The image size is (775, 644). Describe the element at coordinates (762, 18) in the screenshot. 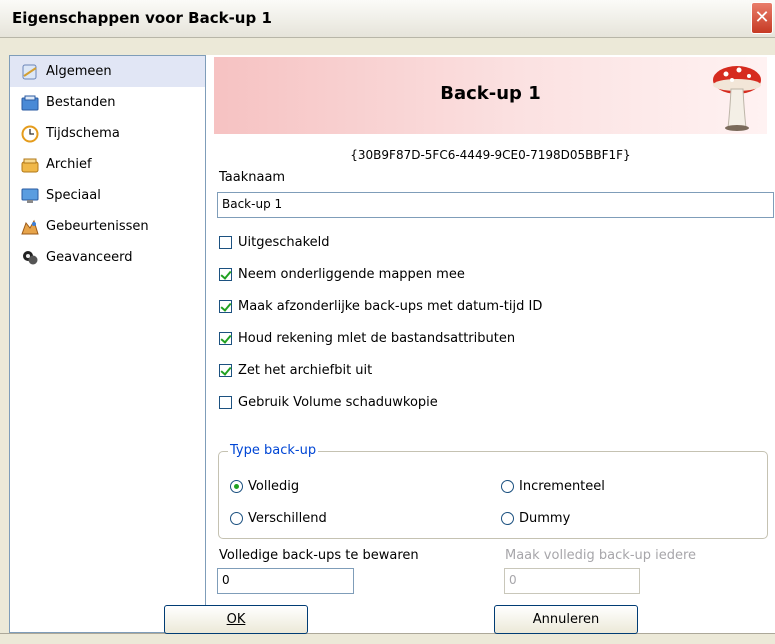

I see `close-button: ✕` at that location.